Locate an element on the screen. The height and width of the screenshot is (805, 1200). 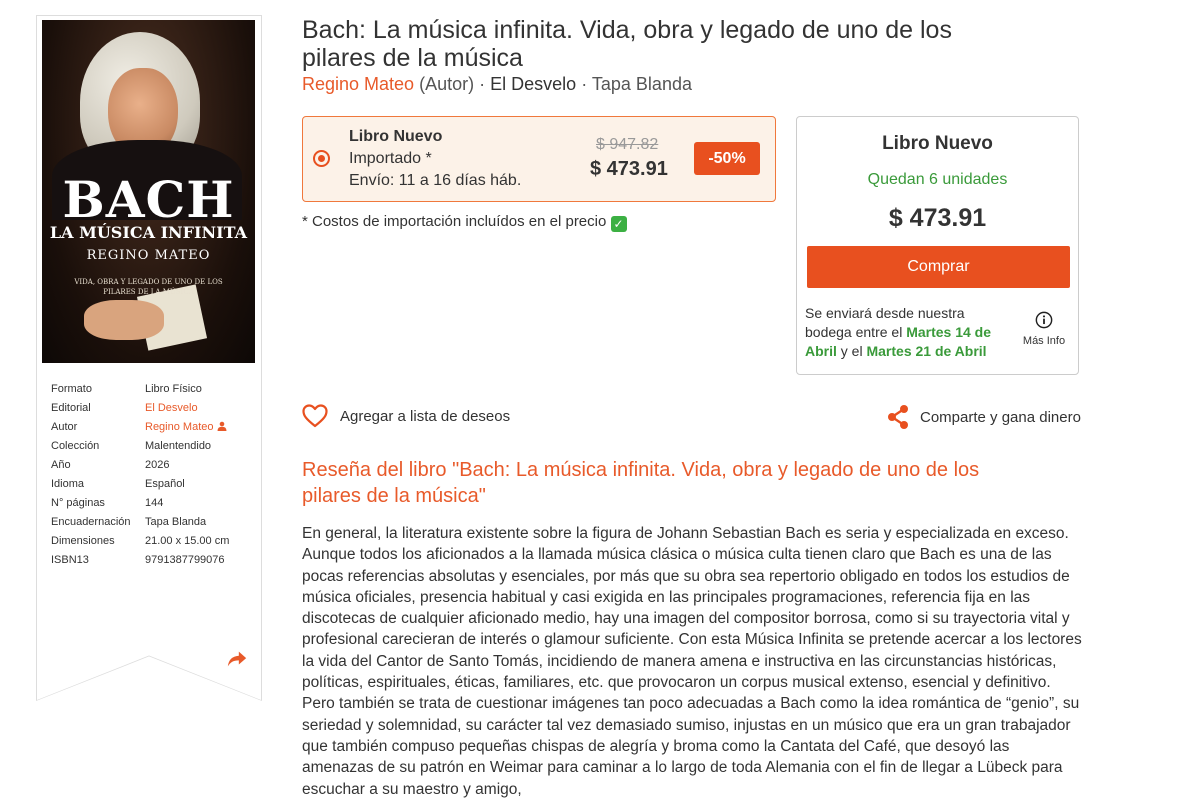
spec-value: 21.00 x 15.00 cm is located at coordinates (187, 541).